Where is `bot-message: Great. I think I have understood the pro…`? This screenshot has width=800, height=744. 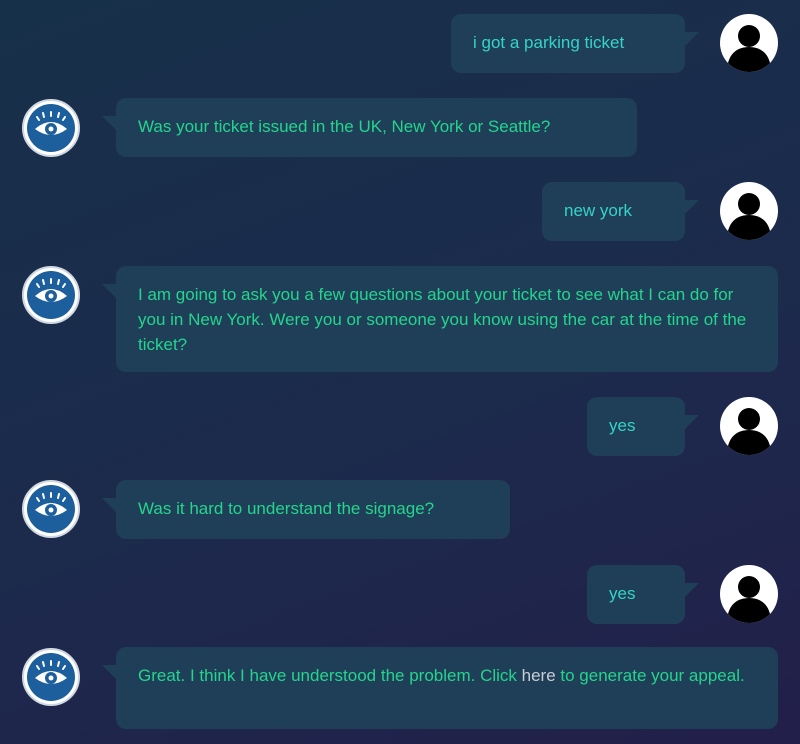
bot-message: Great. I think I have understood the pro… is located at coordinates (440, 688).